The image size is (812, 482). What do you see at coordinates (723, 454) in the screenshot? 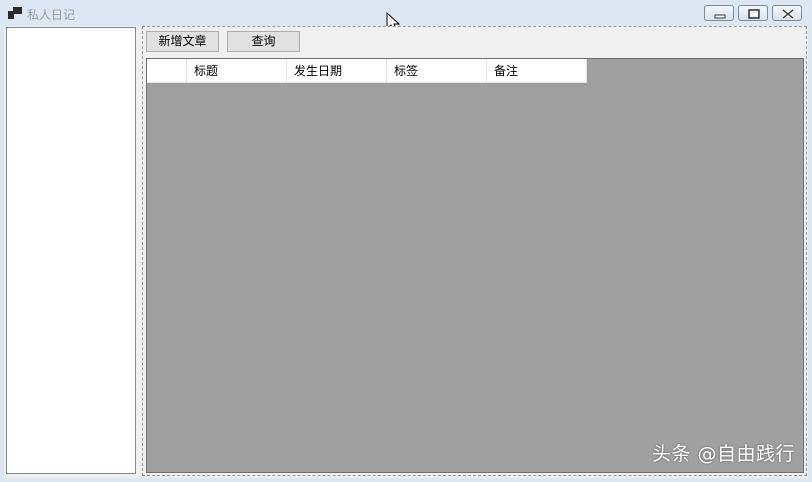
I see `watermark-text: 头条 @自由践行` at bounding box center [723, 454].